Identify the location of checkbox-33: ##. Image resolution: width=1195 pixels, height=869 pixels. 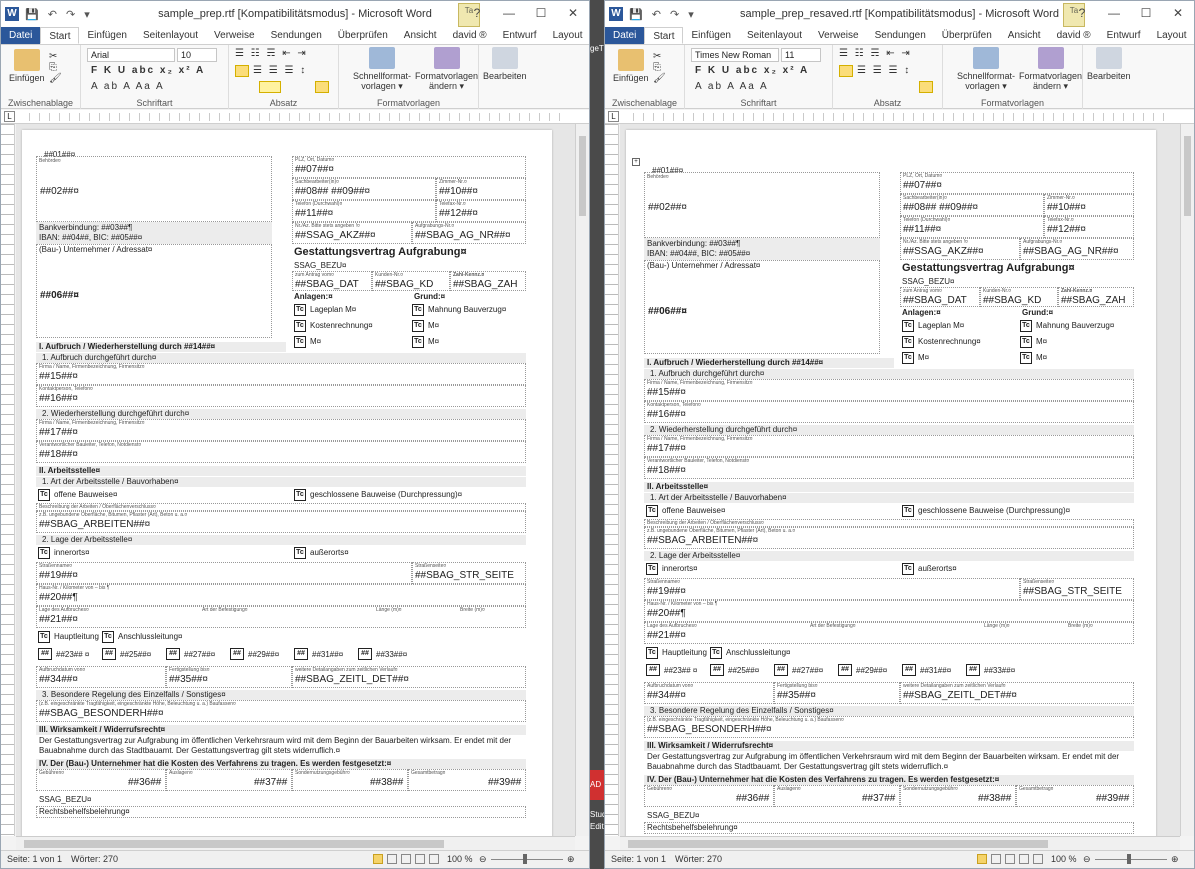
(365, 654).